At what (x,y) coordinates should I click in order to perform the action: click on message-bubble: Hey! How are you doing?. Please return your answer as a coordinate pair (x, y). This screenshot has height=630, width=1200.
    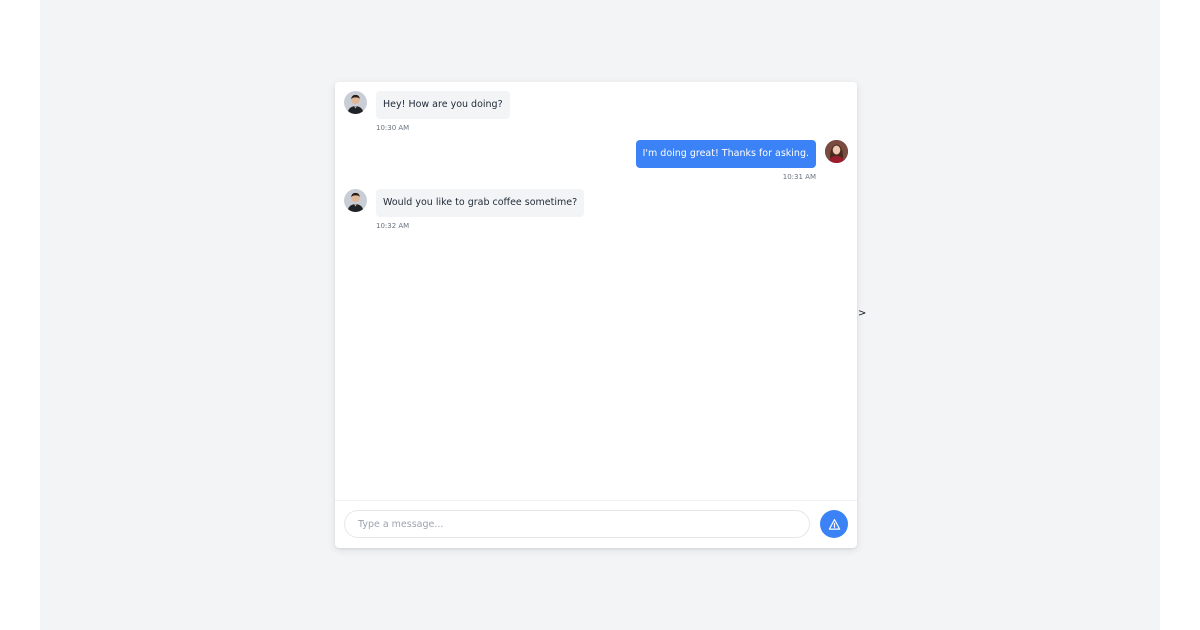
    Looking at the image, I should click on (443, 105).